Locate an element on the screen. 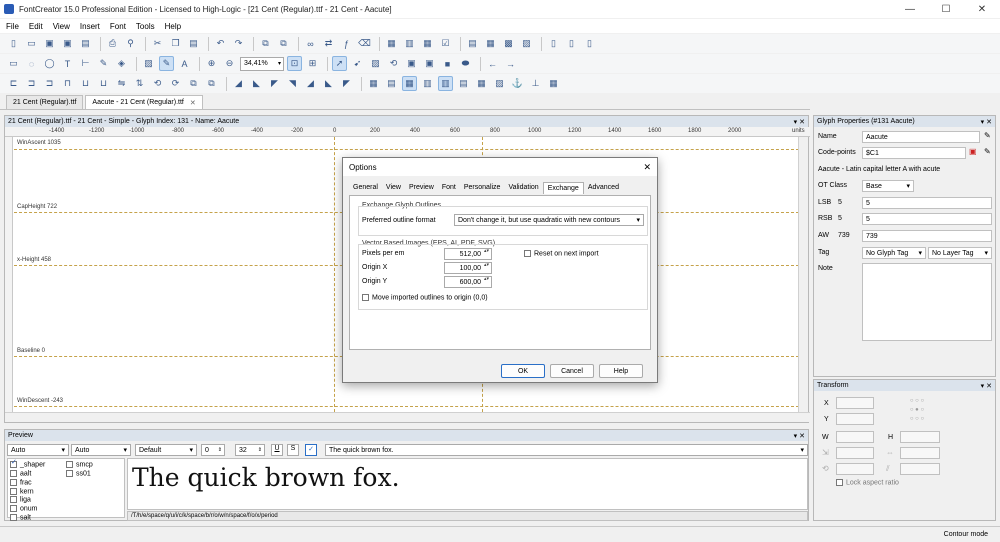 Image resolution: width=1000 pixels, height=542 pixels. preview-window-icon: ▤ is located at coordinates (472, 43).